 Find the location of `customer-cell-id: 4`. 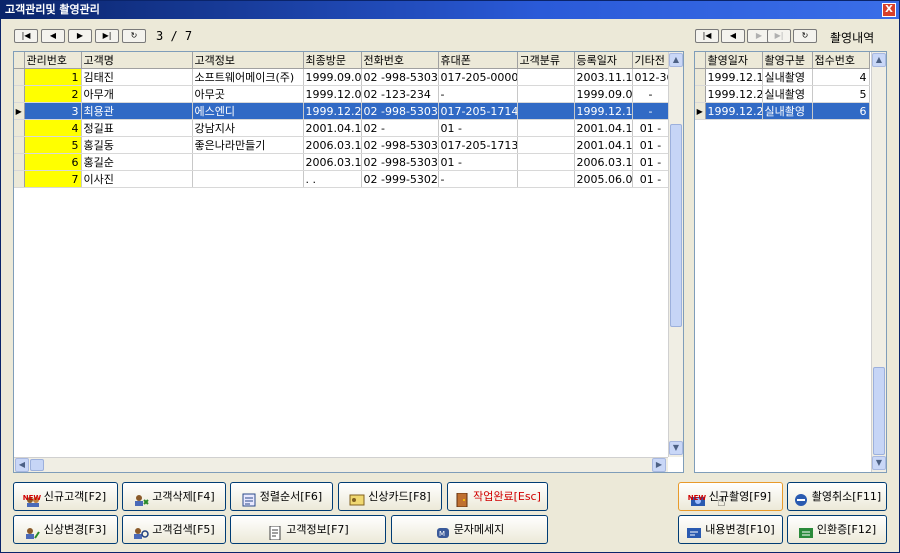

customer-cell-id: 4 is located at coordinates (53, 128).